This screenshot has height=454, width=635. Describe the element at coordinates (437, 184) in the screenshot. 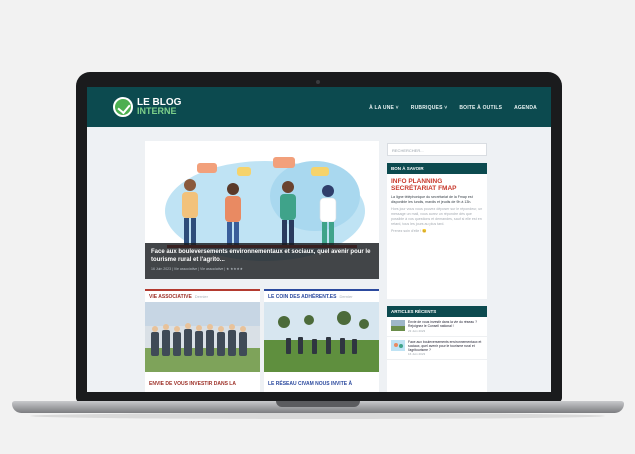

I see `info-title: INFO PLANNING SECRÉTARIAT FMAP` at that location.